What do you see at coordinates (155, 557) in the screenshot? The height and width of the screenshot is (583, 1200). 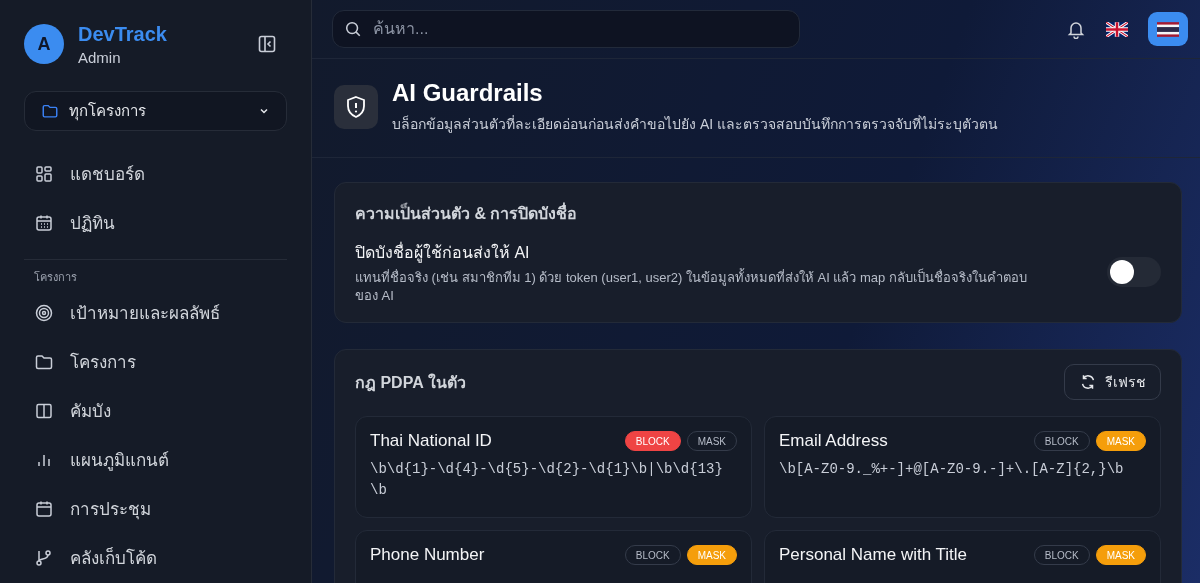 I see `nav-item: คลังเก็บโค้ด` at bounding box center [155, 557].